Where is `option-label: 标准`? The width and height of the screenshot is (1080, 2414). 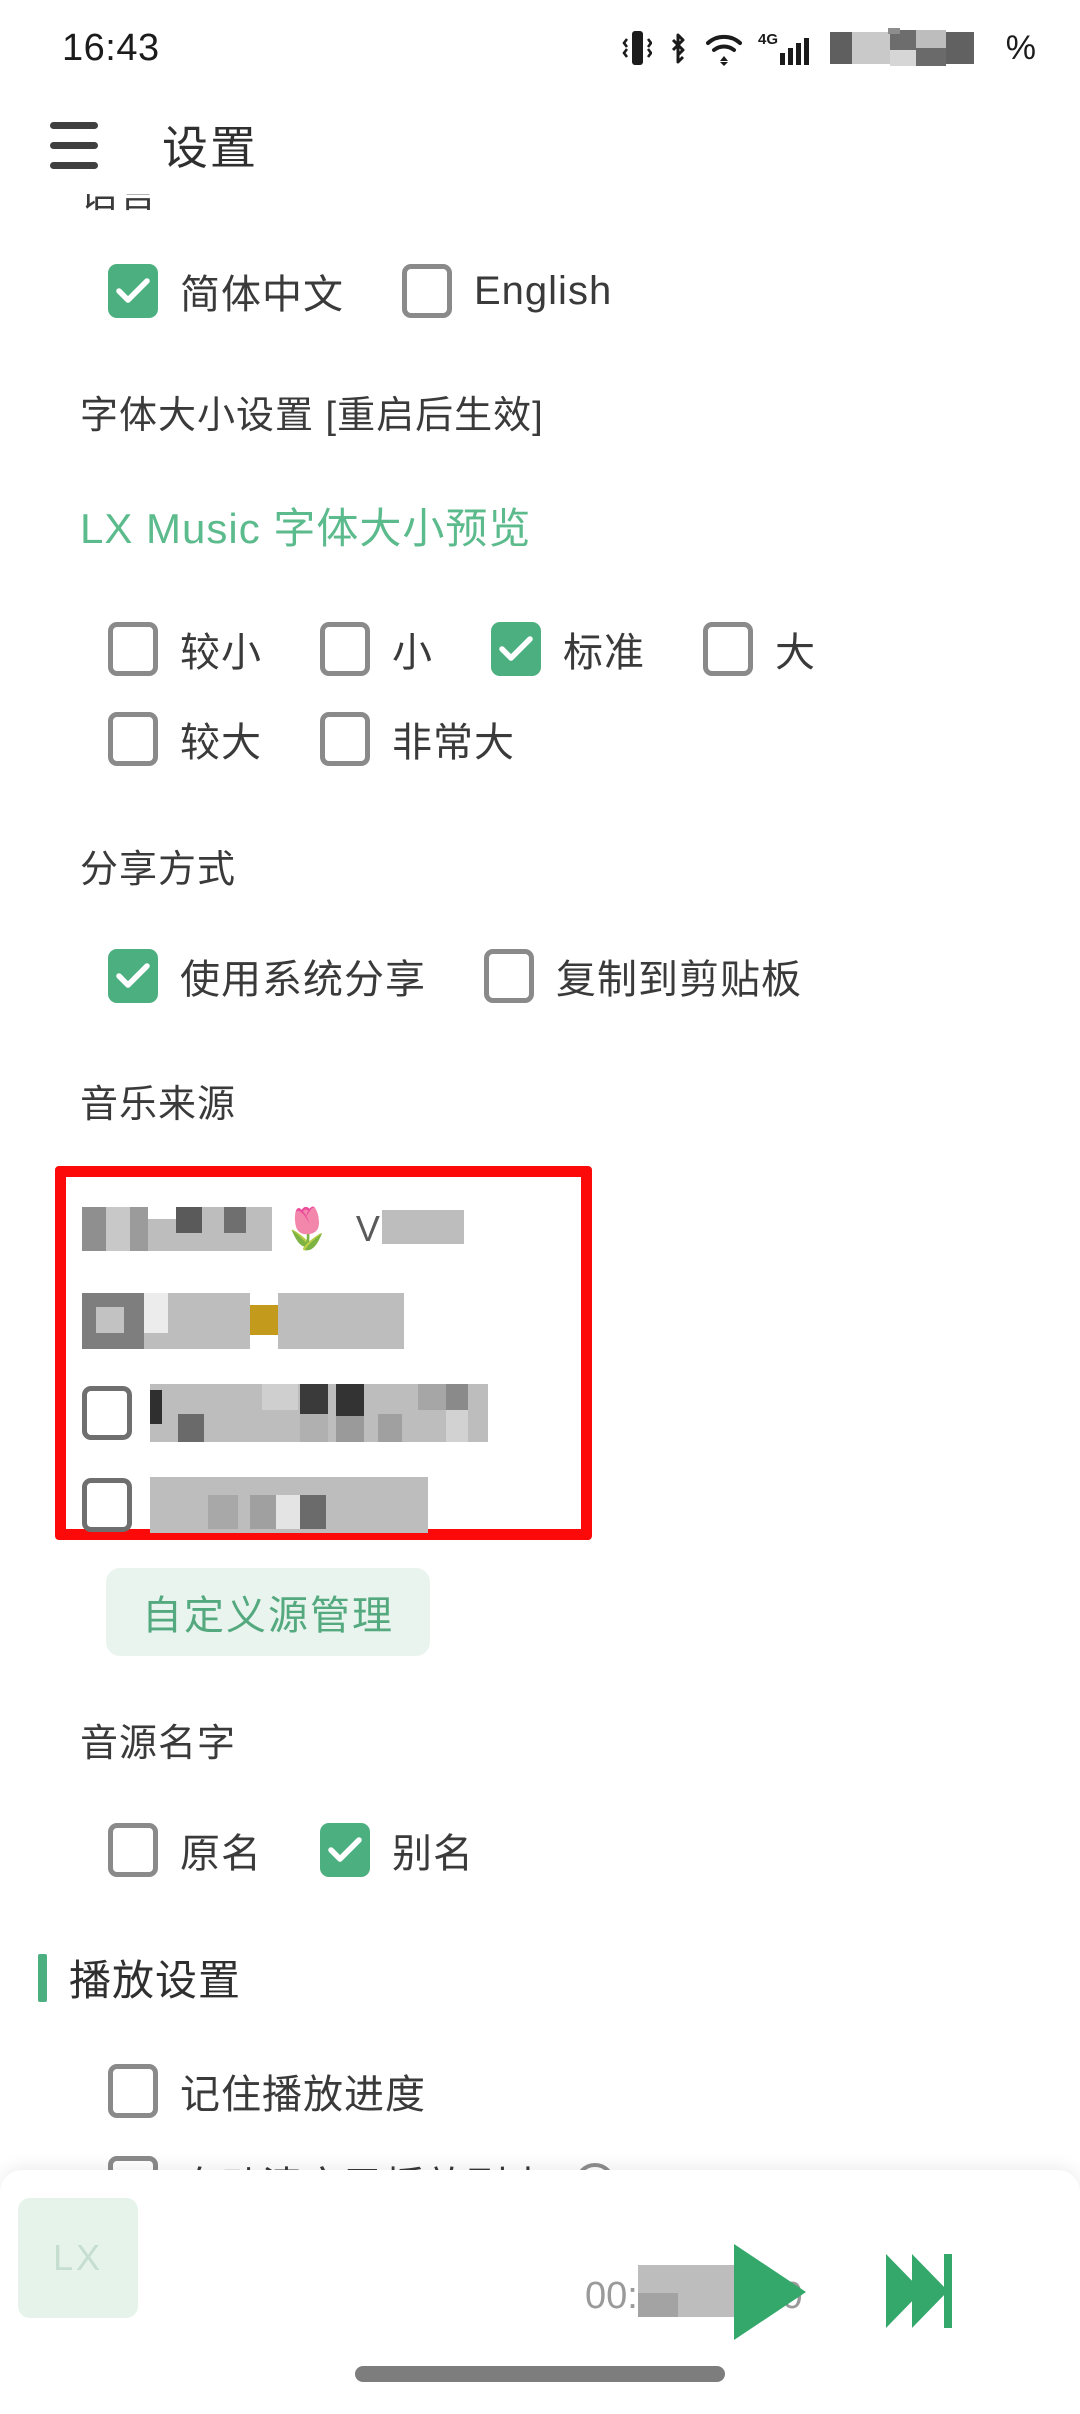
option-label: 标准 is located at coordinates (604, 653).